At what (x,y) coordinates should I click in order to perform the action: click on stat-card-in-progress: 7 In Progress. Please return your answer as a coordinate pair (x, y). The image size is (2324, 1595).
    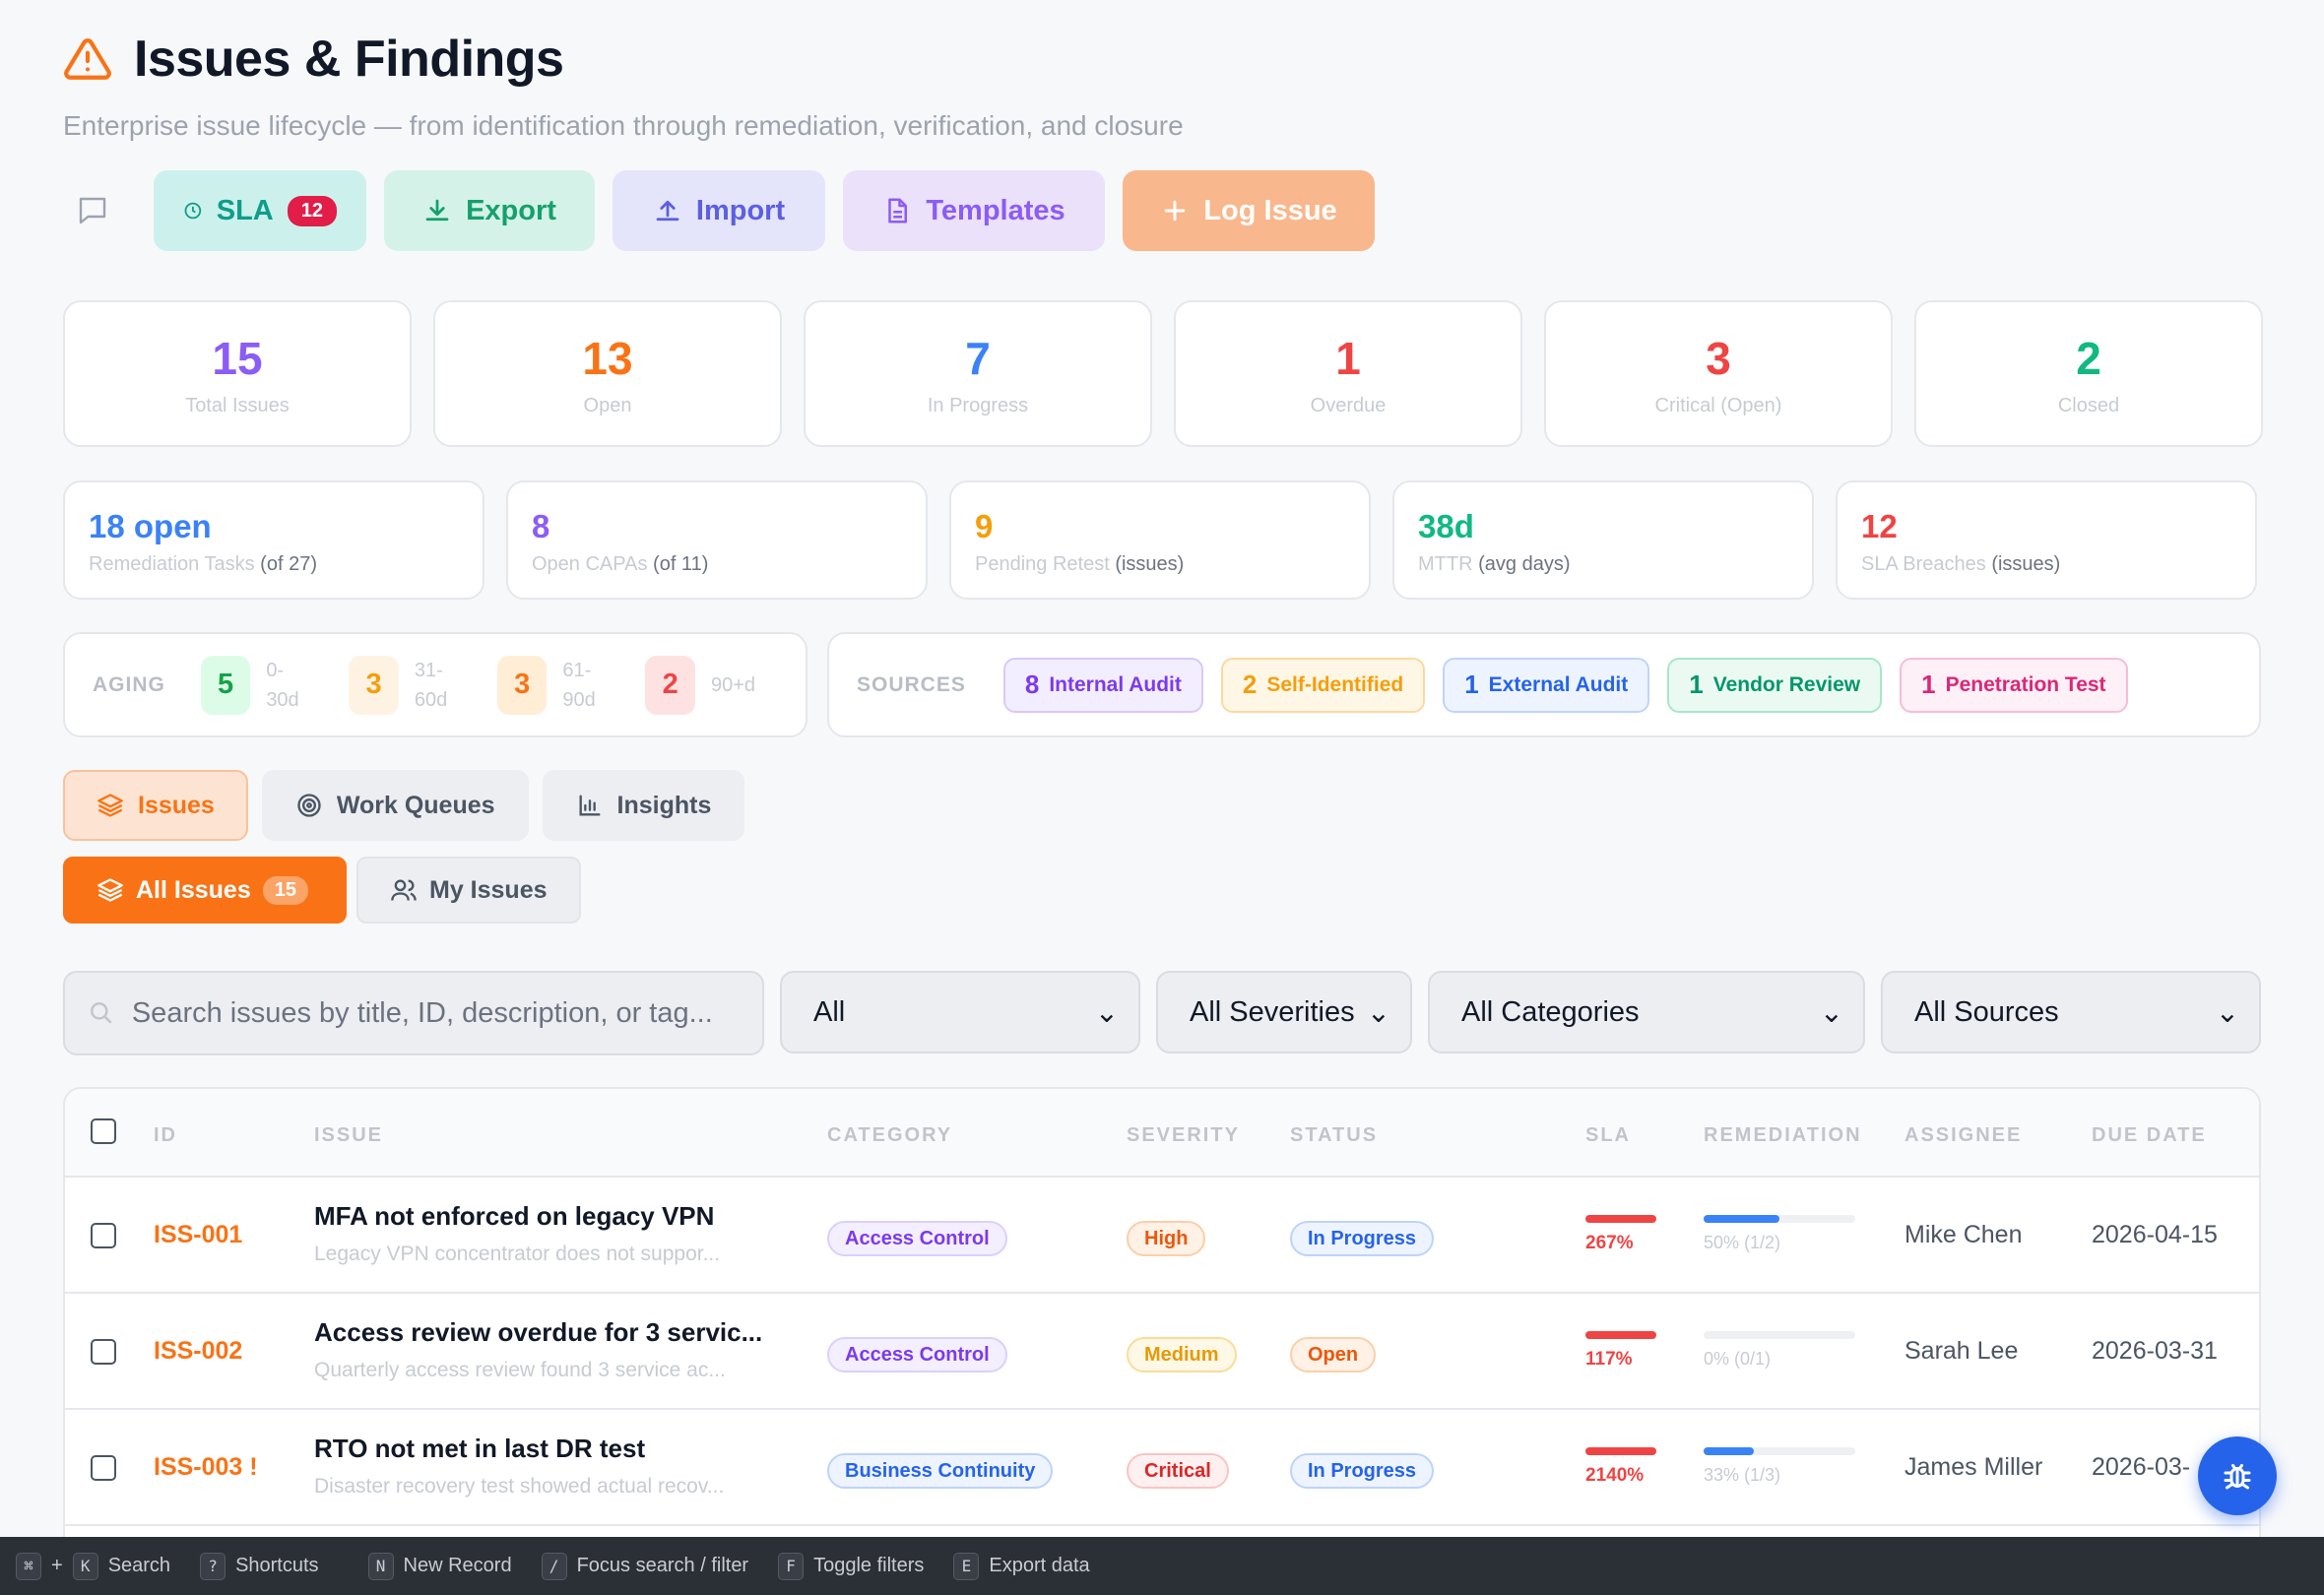
    Looking at the image, I should click on (978, 373).